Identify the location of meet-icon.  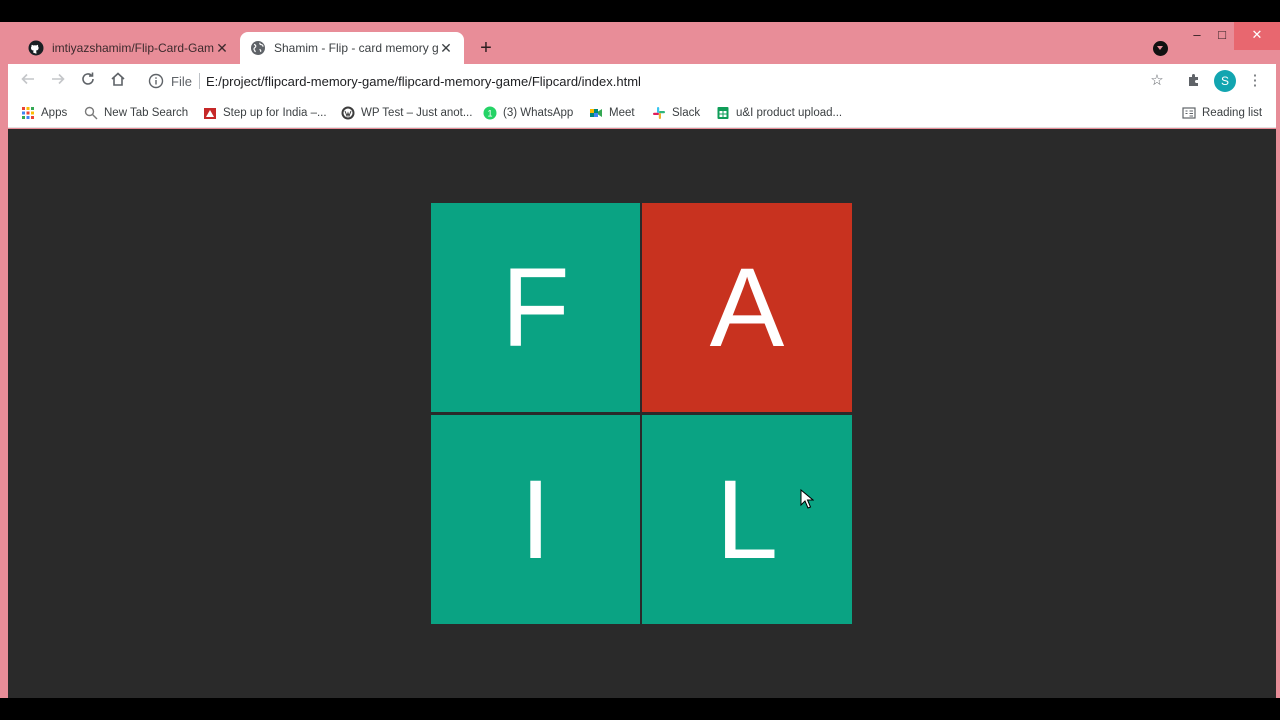
(596, 113).